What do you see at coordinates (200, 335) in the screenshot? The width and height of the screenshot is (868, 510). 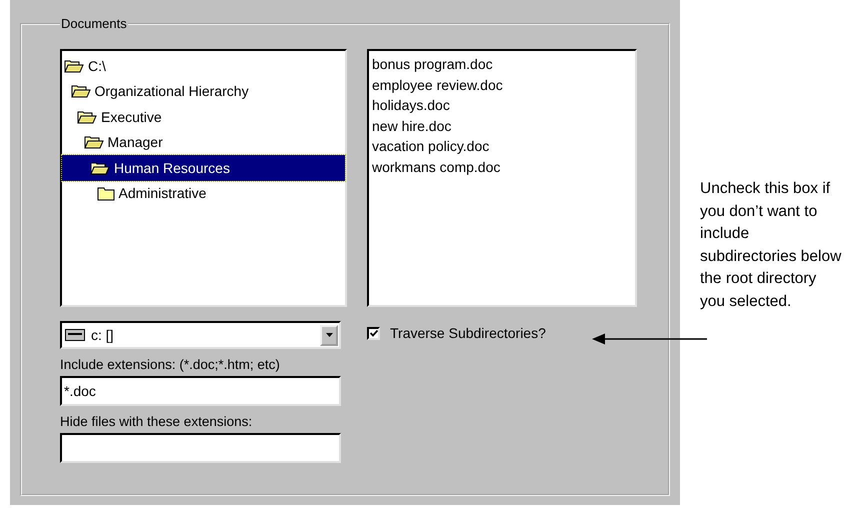 I see `drive-dropdown: c: []` at bounding box center [200, 335].